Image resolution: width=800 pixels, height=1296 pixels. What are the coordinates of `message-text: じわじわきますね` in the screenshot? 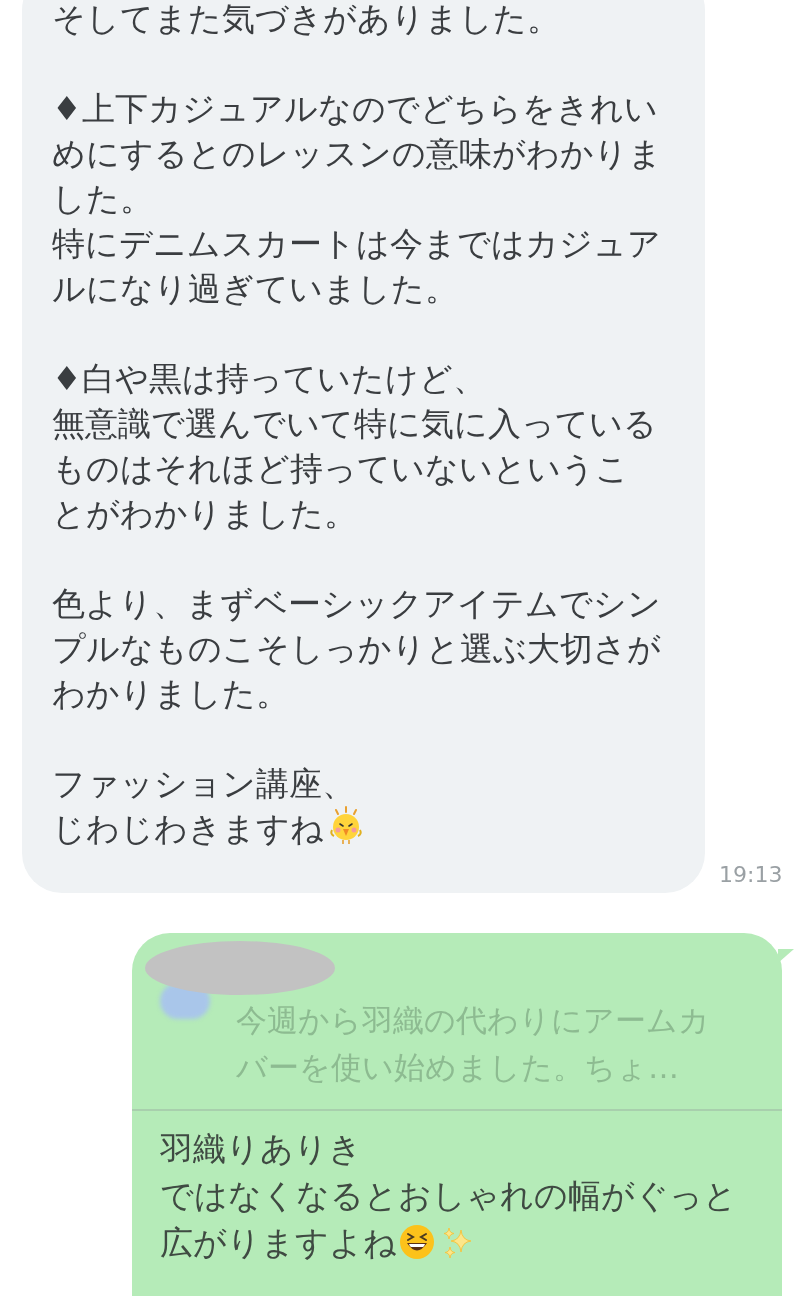 It's located at (357, 828).